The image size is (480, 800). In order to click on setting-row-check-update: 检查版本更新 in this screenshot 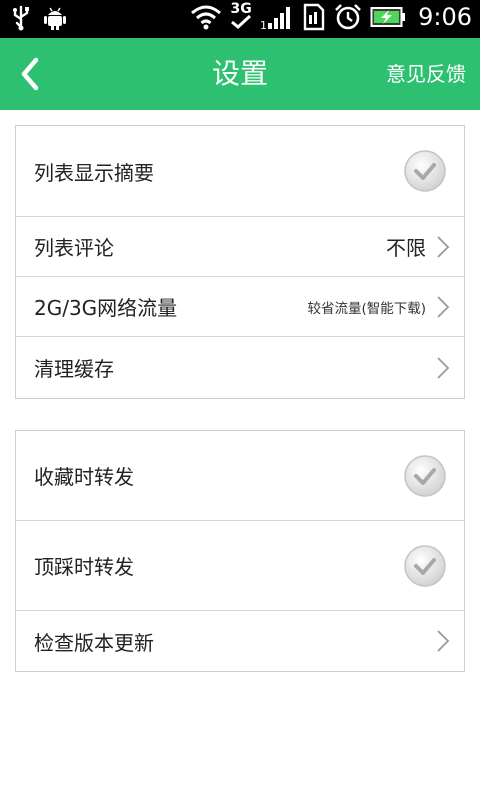, I will do `click(240, 641)`.